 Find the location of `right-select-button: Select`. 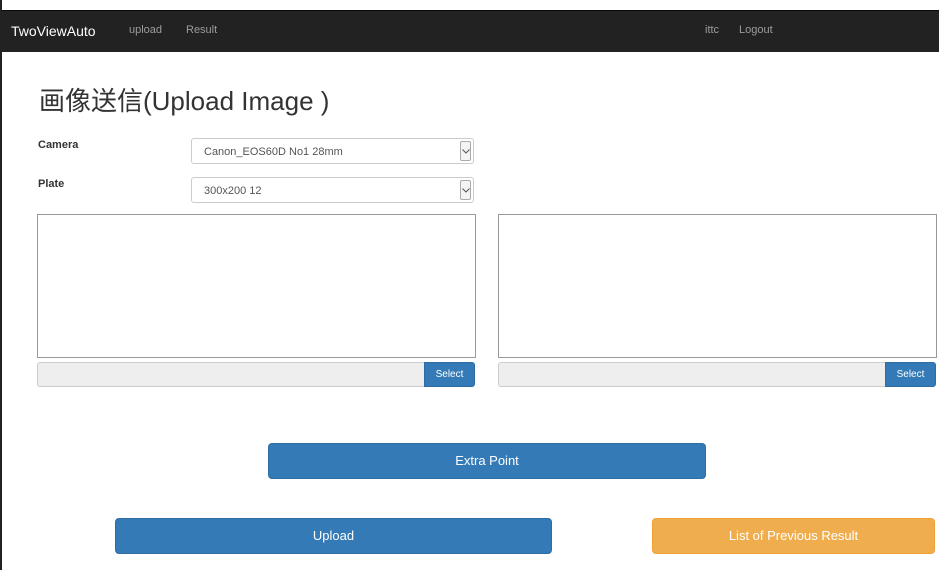

right-select-button: Select is located at coordinates (910, 374).